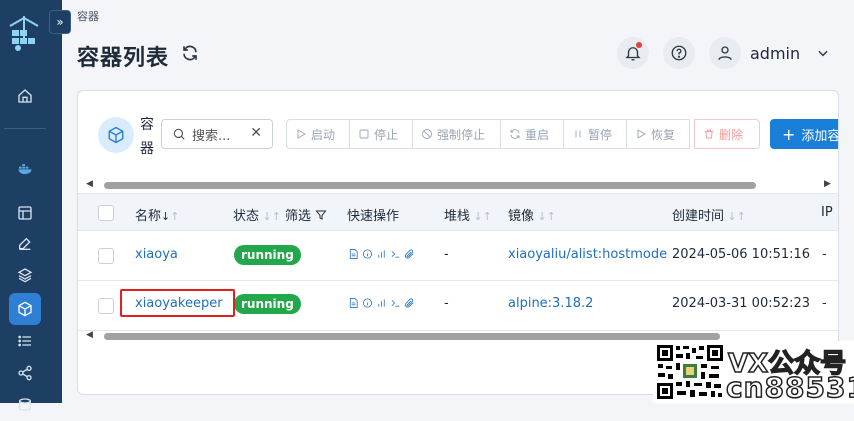 This screenshot has width=854, height=421. I want to click on pause-icon, so click(578, 134).